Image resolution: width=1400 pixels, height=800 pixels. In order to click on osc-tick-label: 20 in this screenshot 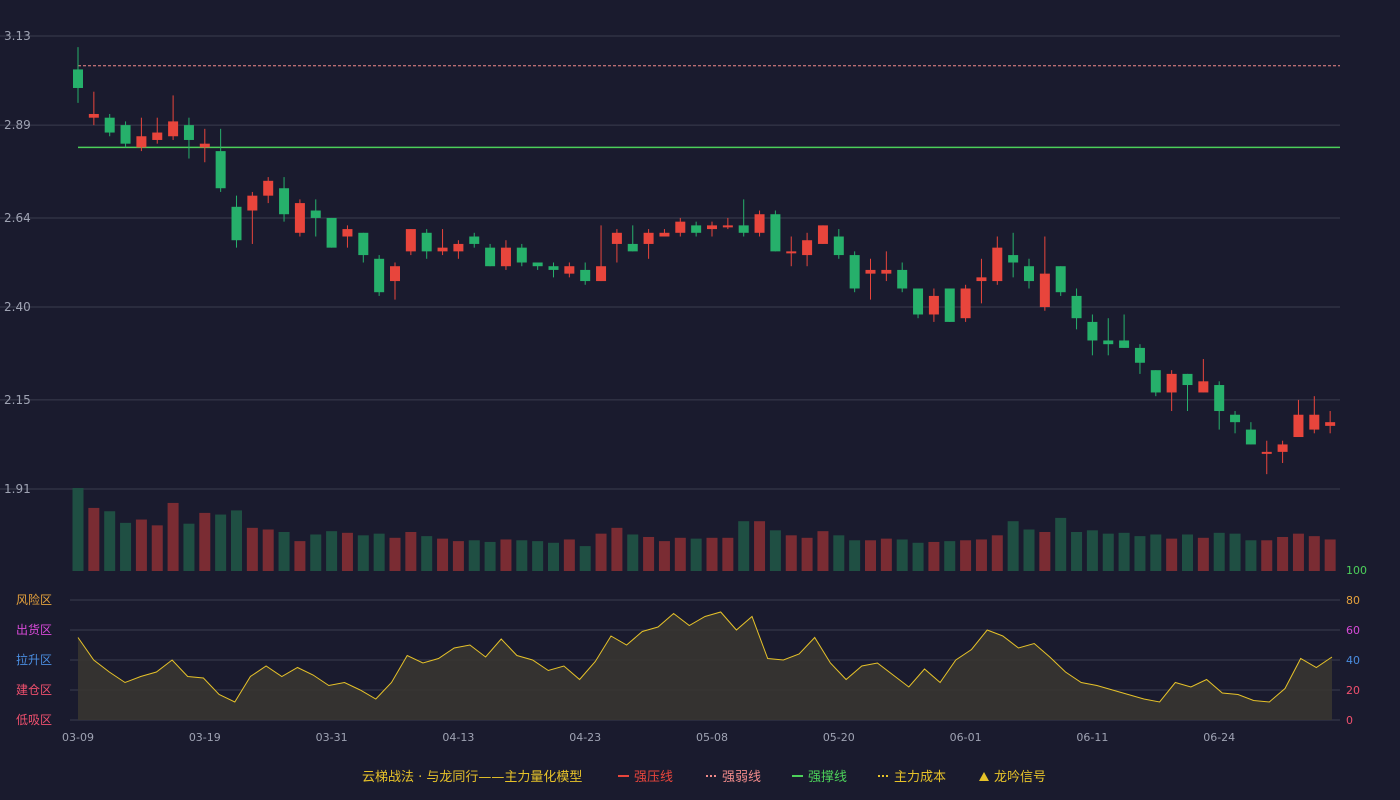, I will do `click(1353, 690)`.